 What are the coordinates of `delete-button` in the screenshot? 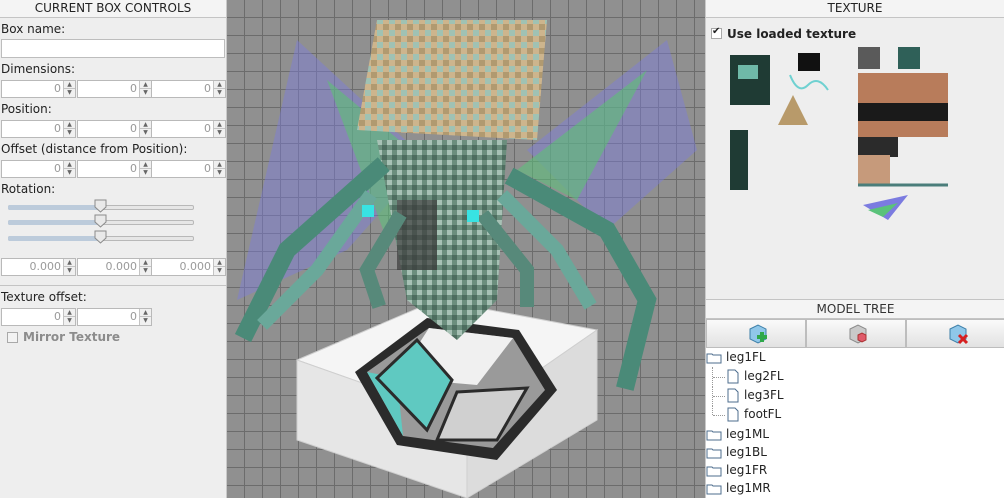 It's located at (955, 333).